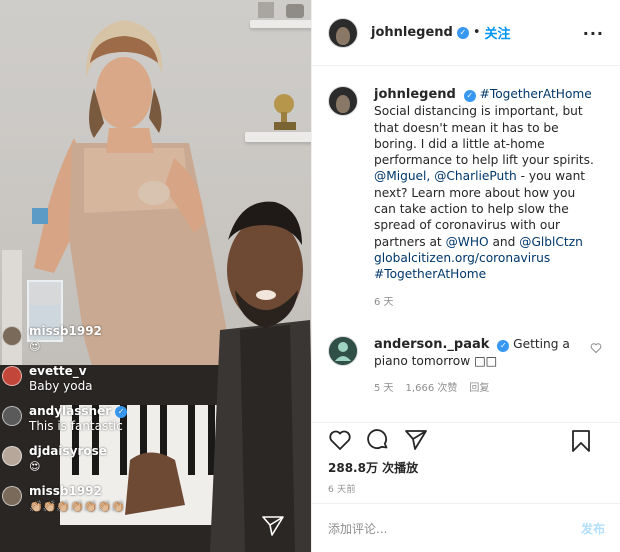 The image size is (620, 552). I want to click on mention-link: @WHO, so click(467, 242).